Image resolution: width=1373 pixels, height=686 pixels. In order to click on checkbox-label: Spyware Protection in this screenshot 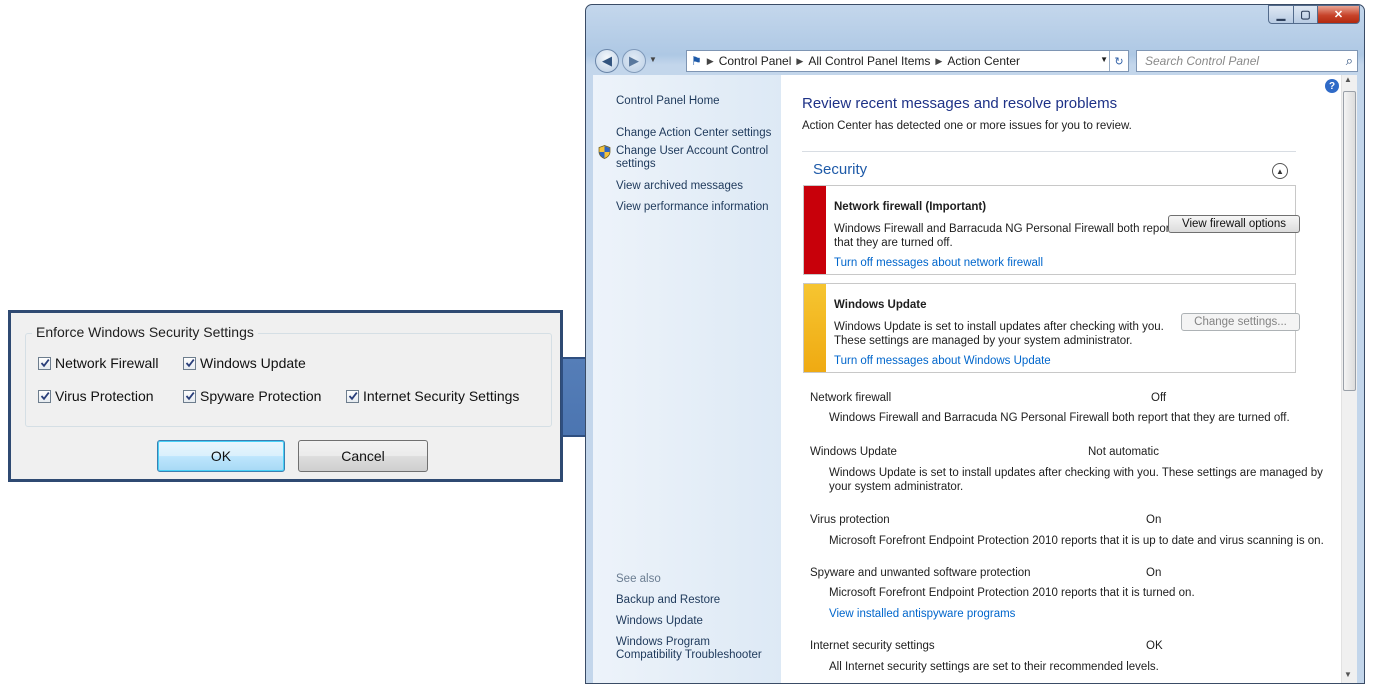, I will do `click(261, 396)`.